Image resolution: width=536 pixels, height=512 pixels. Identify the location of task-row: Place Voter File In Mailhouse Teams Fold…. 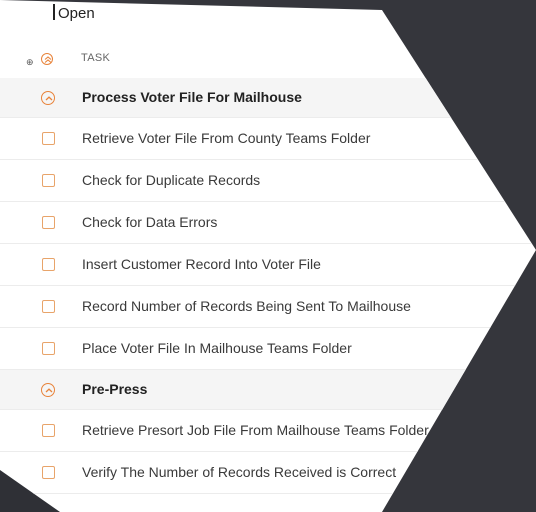
(268, 349).